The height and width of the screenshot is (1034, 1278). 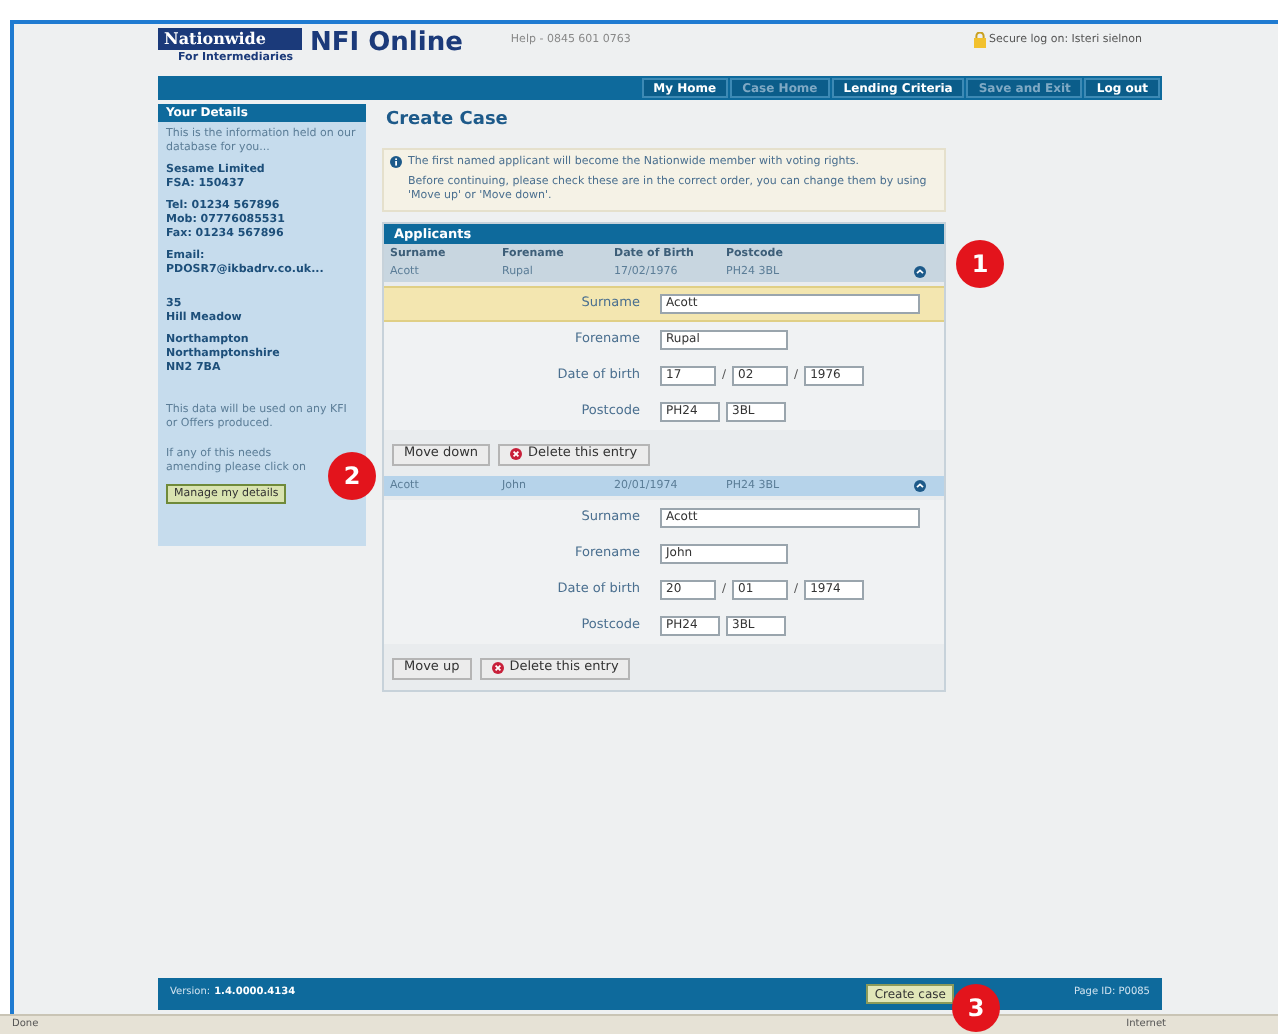 What do you see at coordinates (230, 39) in the screenshot?
I see `brand-logo: Nationwide` at bounding box center [230, 39].